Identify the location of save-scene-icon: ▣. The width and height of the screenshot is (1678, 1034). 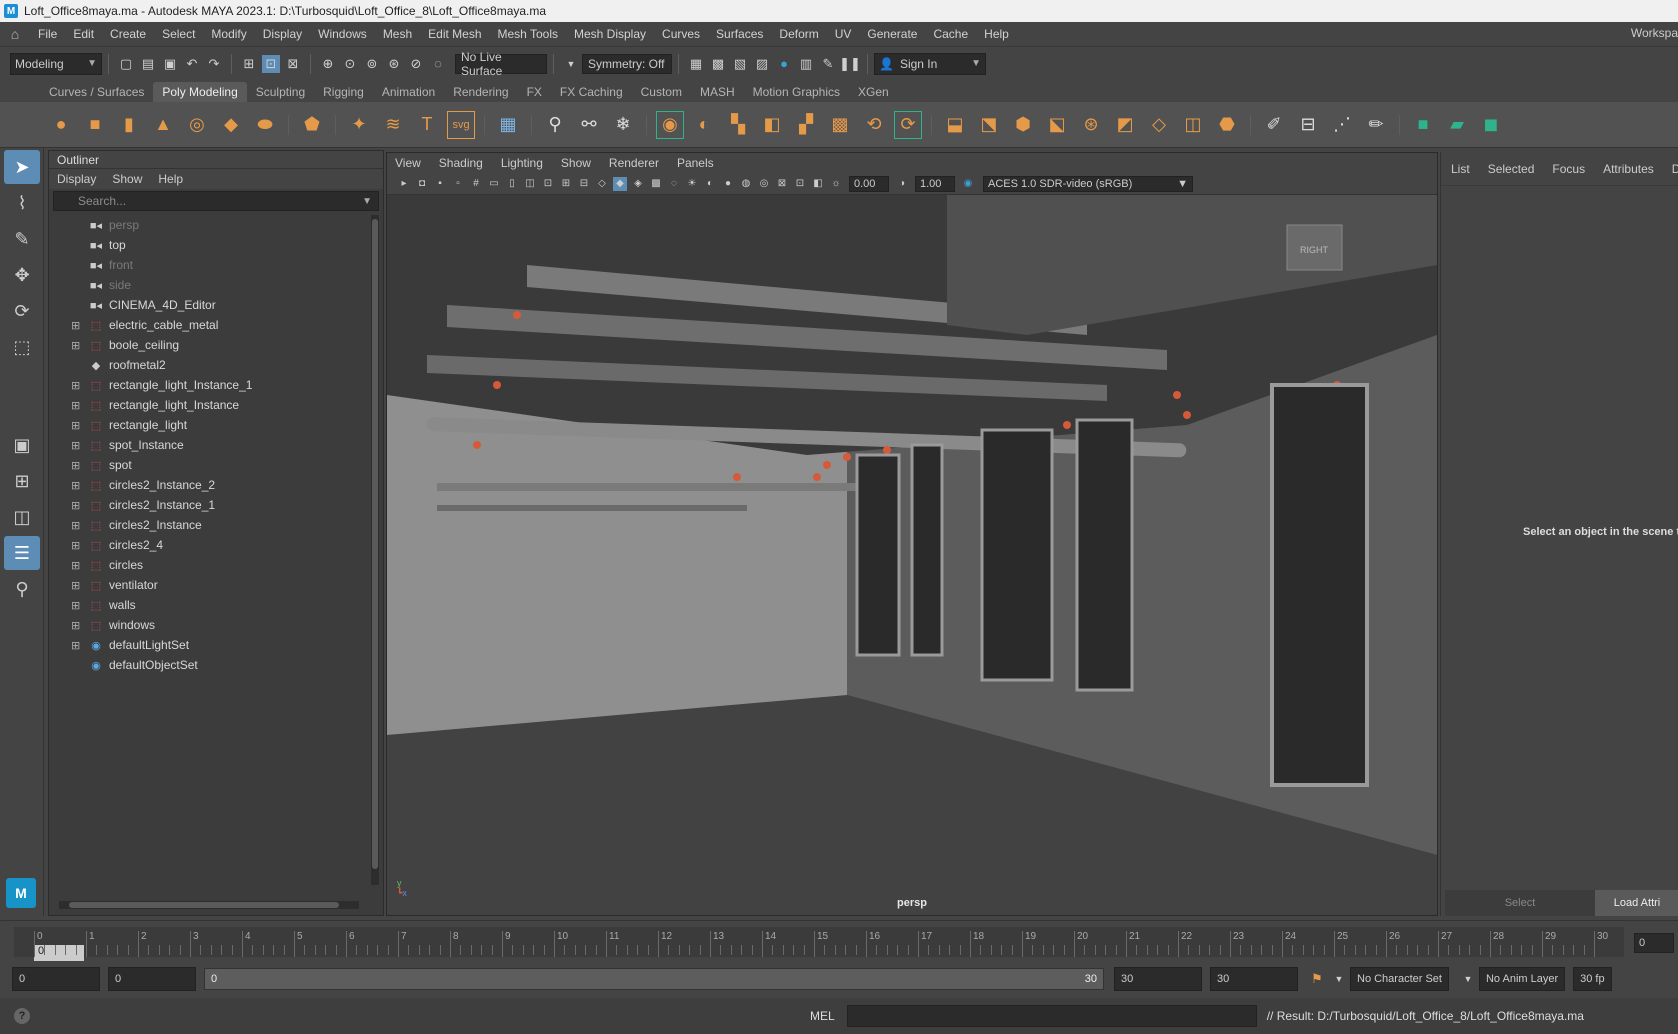
(170, 64).